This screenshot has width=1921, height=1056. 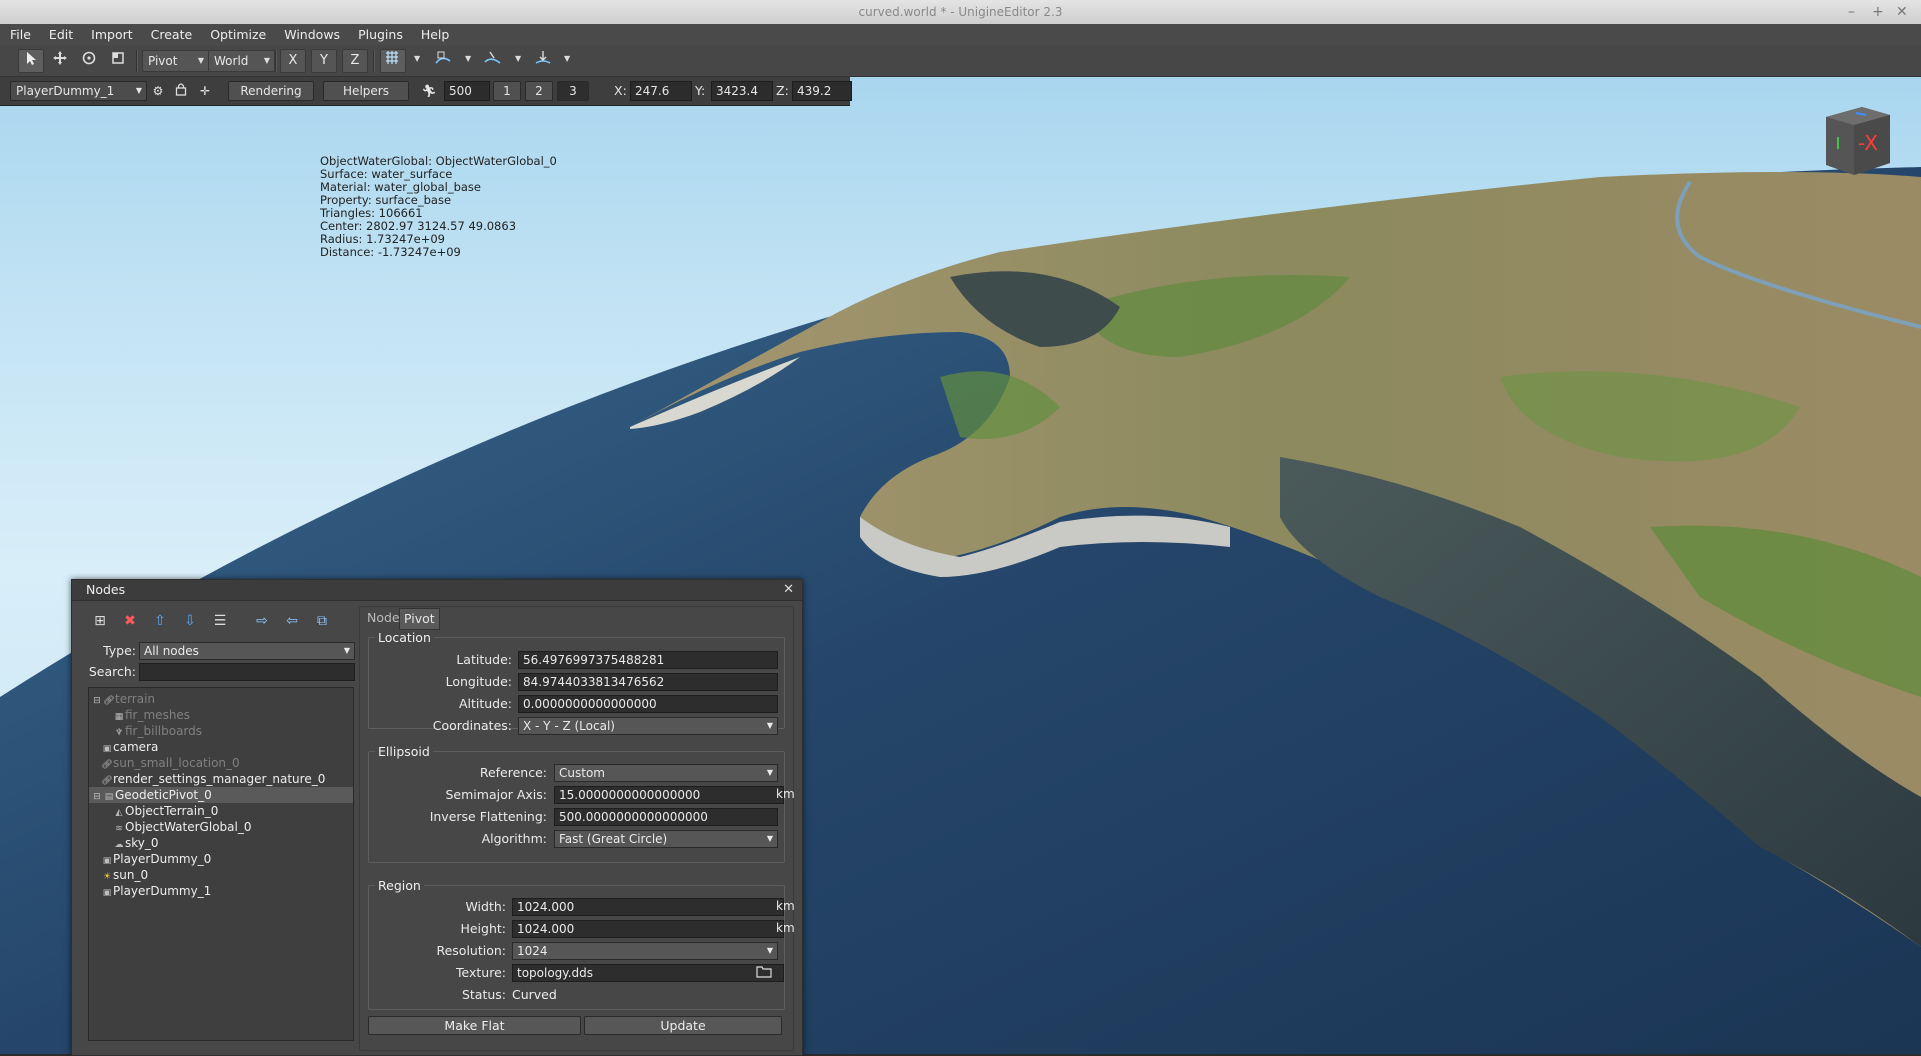 I want to click on browse-texture-button, so click(x=765, y=972).